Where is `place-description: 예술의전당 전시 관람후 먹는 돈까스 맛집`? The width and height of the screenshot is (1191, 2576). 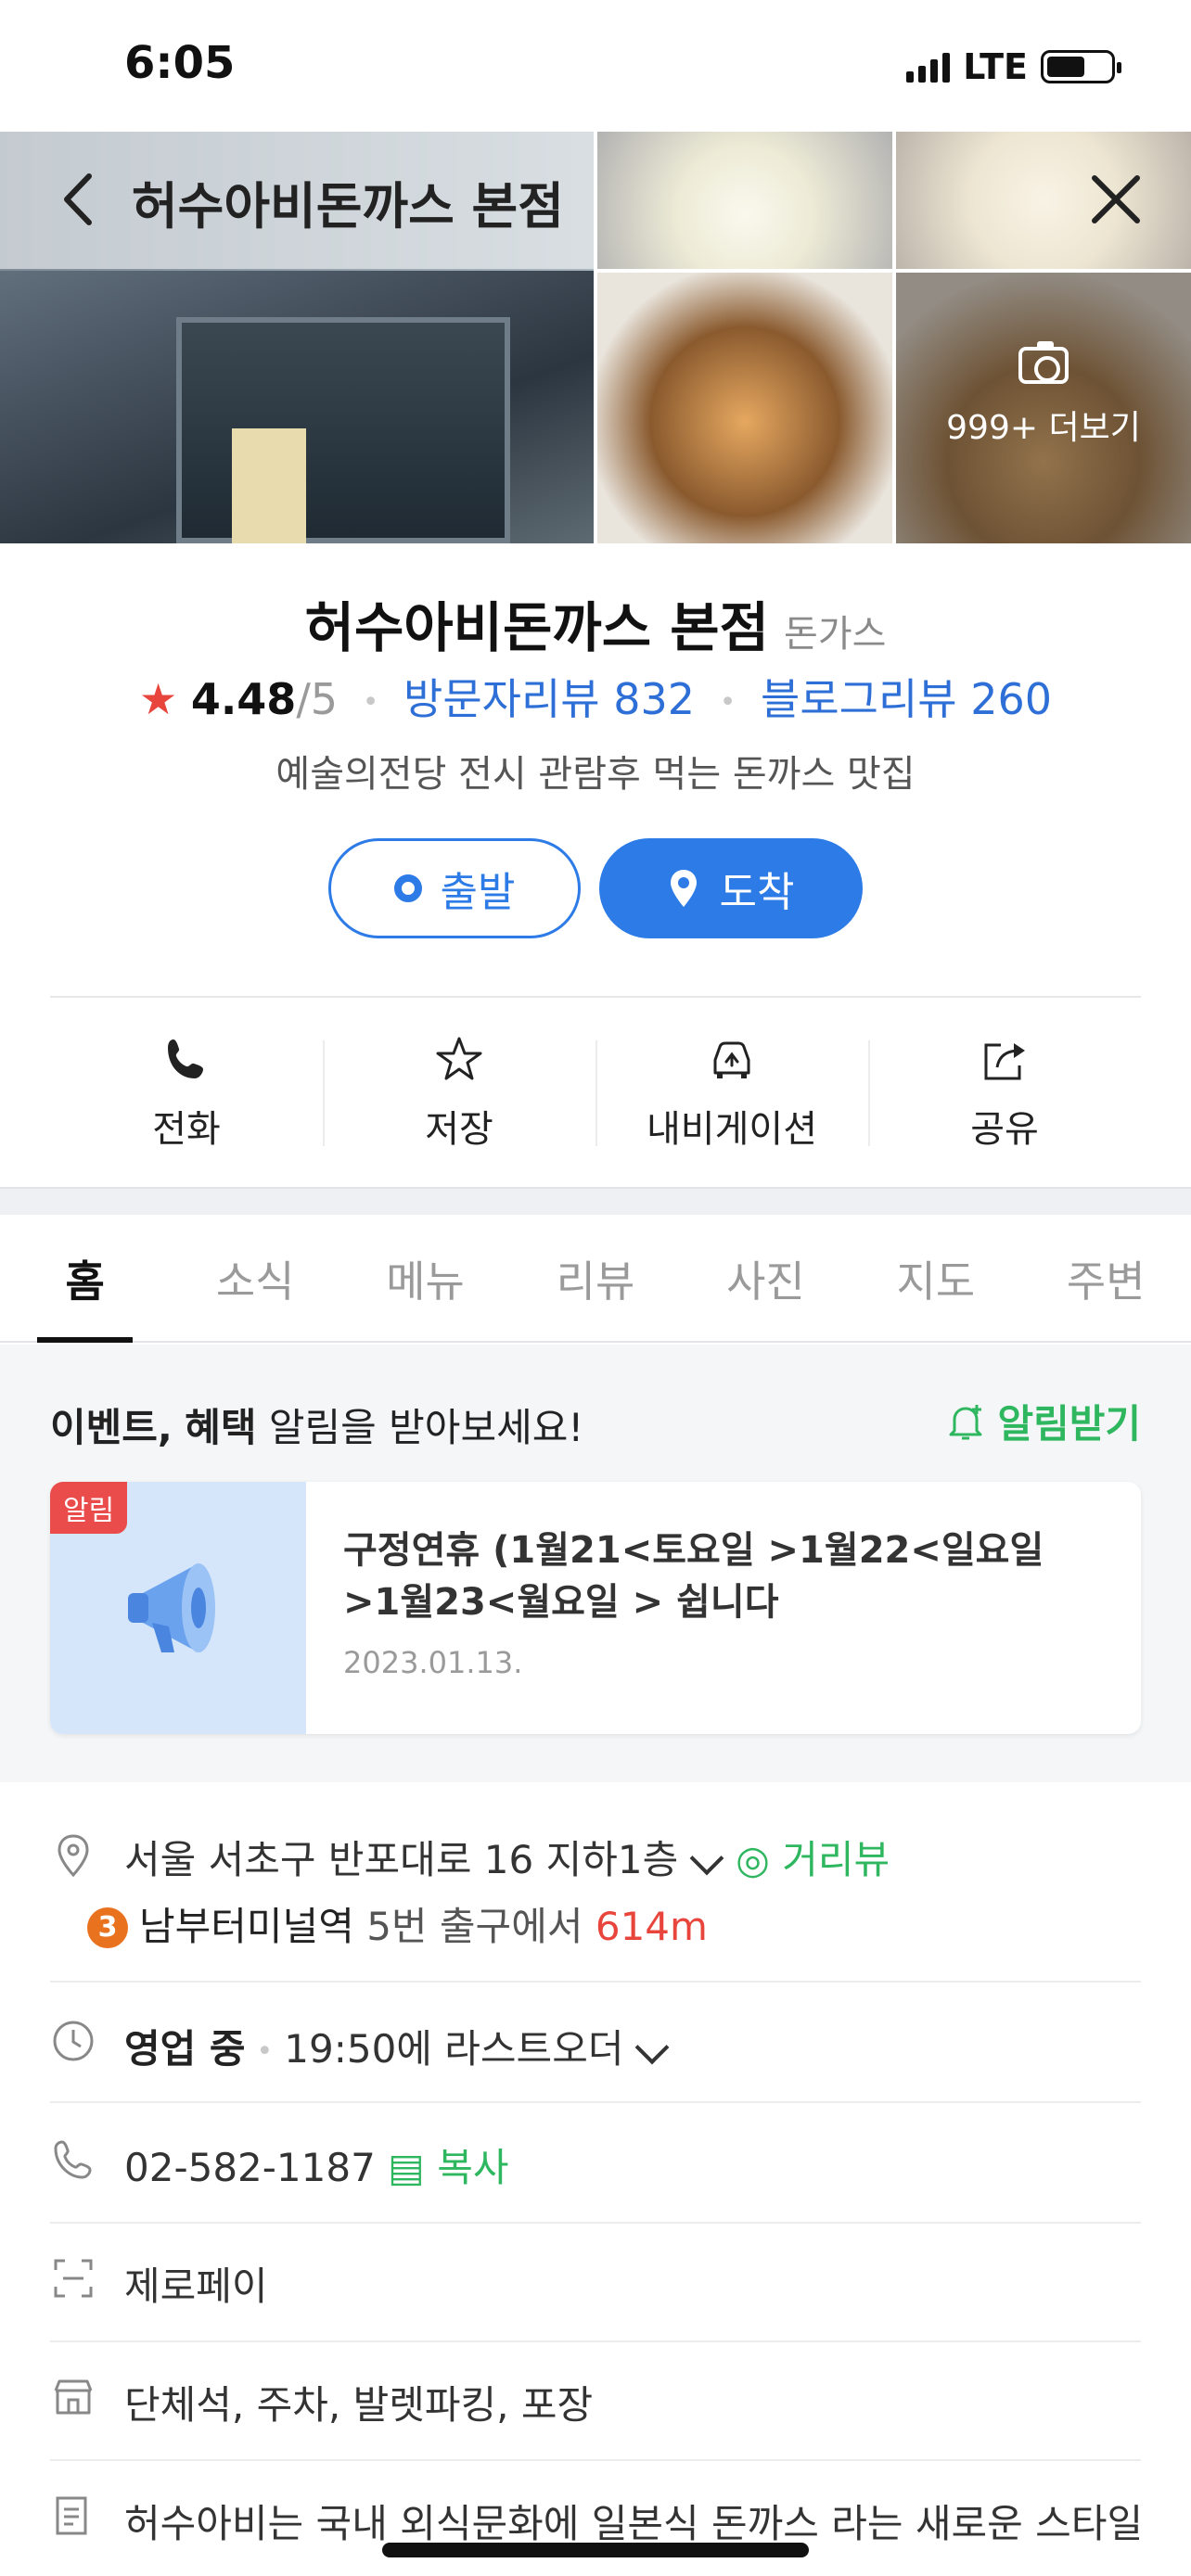 place-description: 예술의전당 전시 관람후 먹는 돈까스 맛집 is located at coordinates (595, 774).